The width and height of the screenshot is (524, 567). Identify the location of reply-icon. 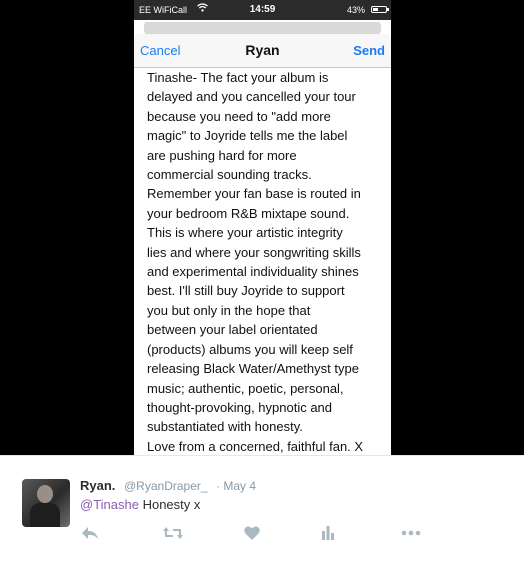
(92, 535).